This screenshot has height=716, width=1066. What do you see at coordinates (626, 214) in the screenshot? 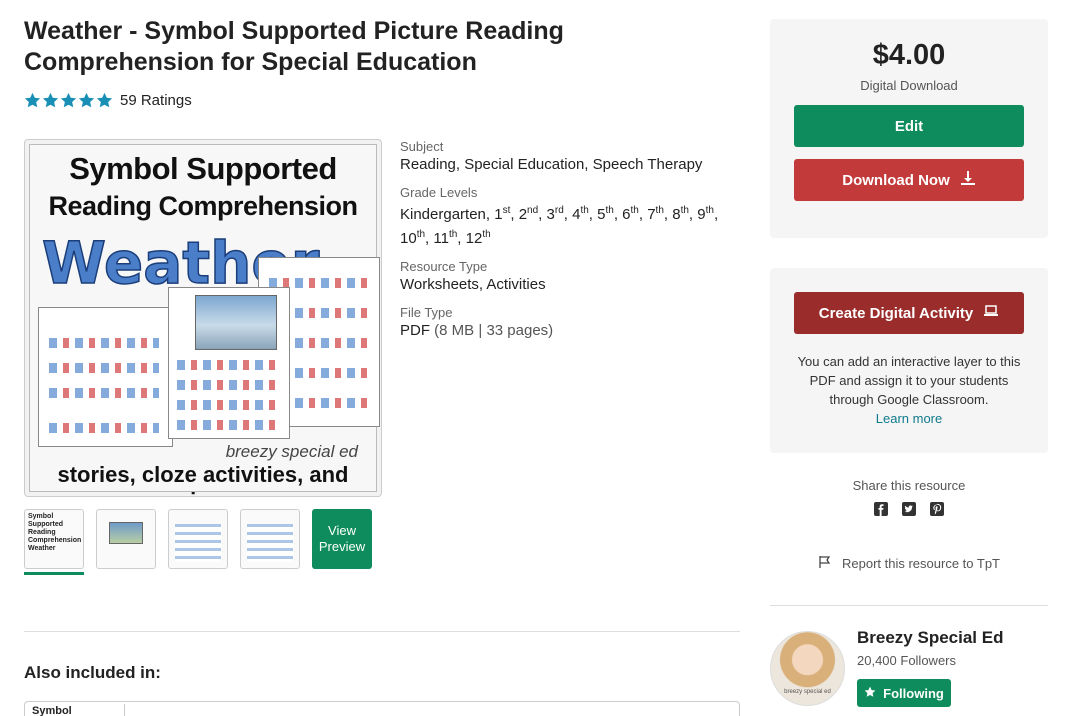
I see `grade-number: 6` at bounding box center [626, 214].